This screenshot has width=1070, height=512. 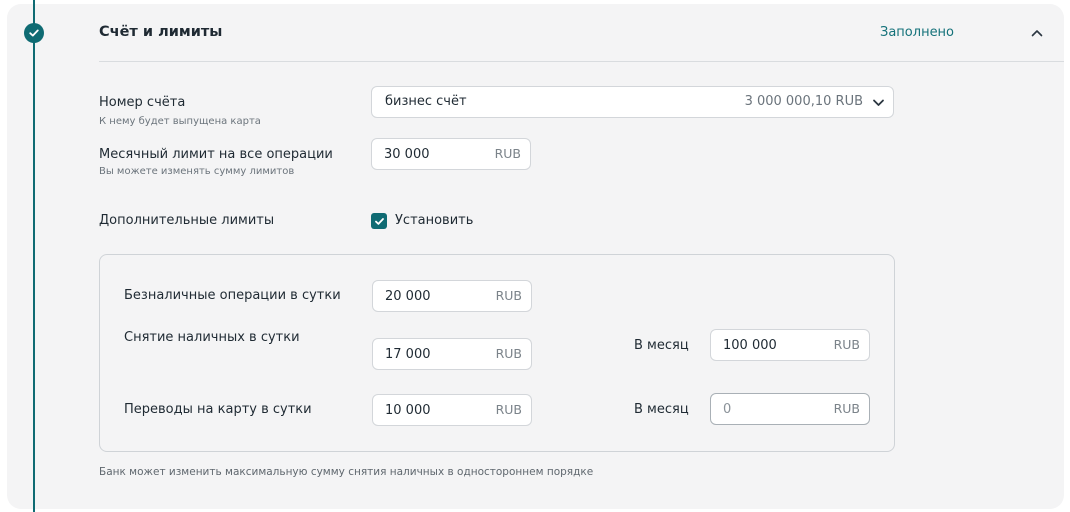 I want to click on chevron-up-icon, so click(x=1037, y=33).